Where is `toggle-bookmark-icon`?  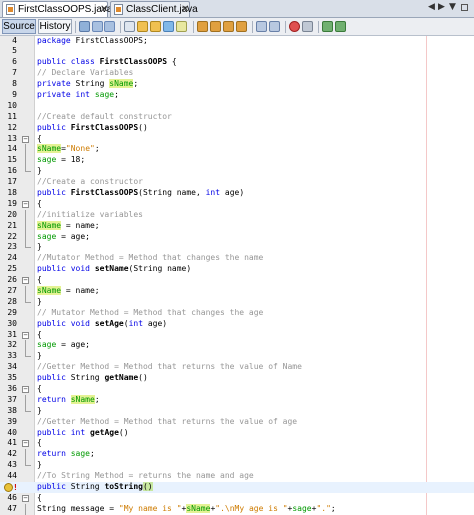 toggle-bookmark-icon is located at coordinates (241, 26).